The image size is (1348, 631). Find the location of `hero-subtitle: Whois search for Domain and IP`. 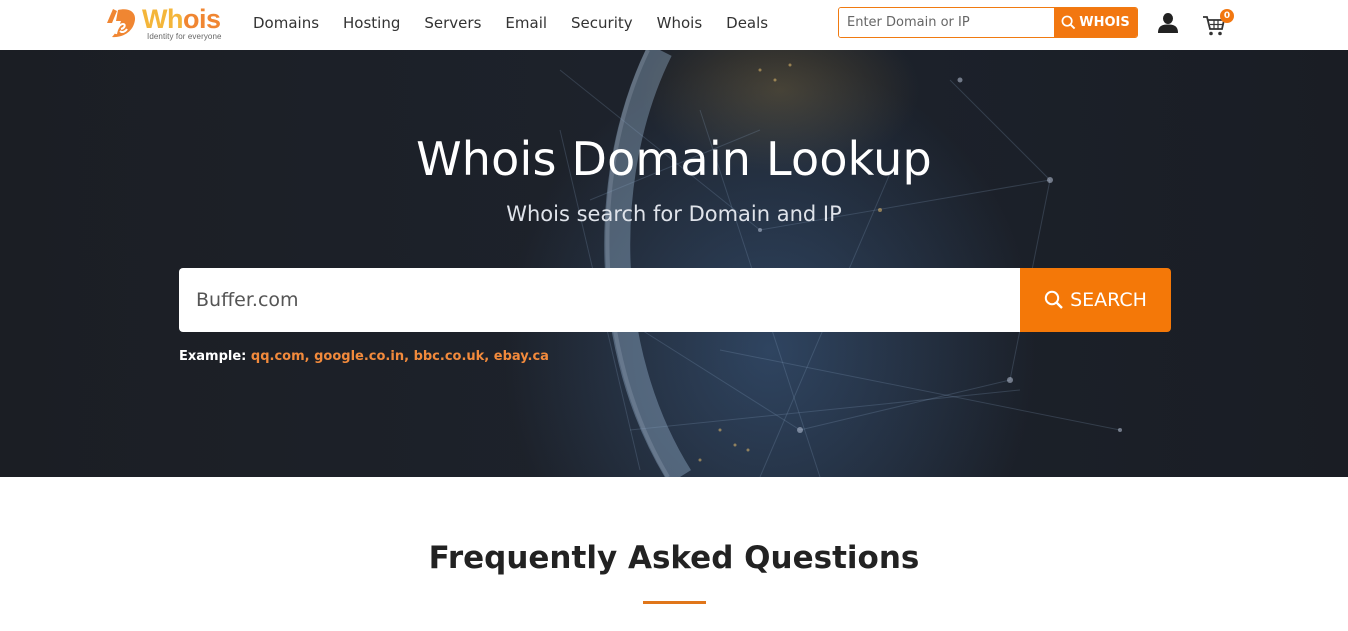

hero-subtitle: Whois search for Domain and IP is located at coordinates (674, 214).